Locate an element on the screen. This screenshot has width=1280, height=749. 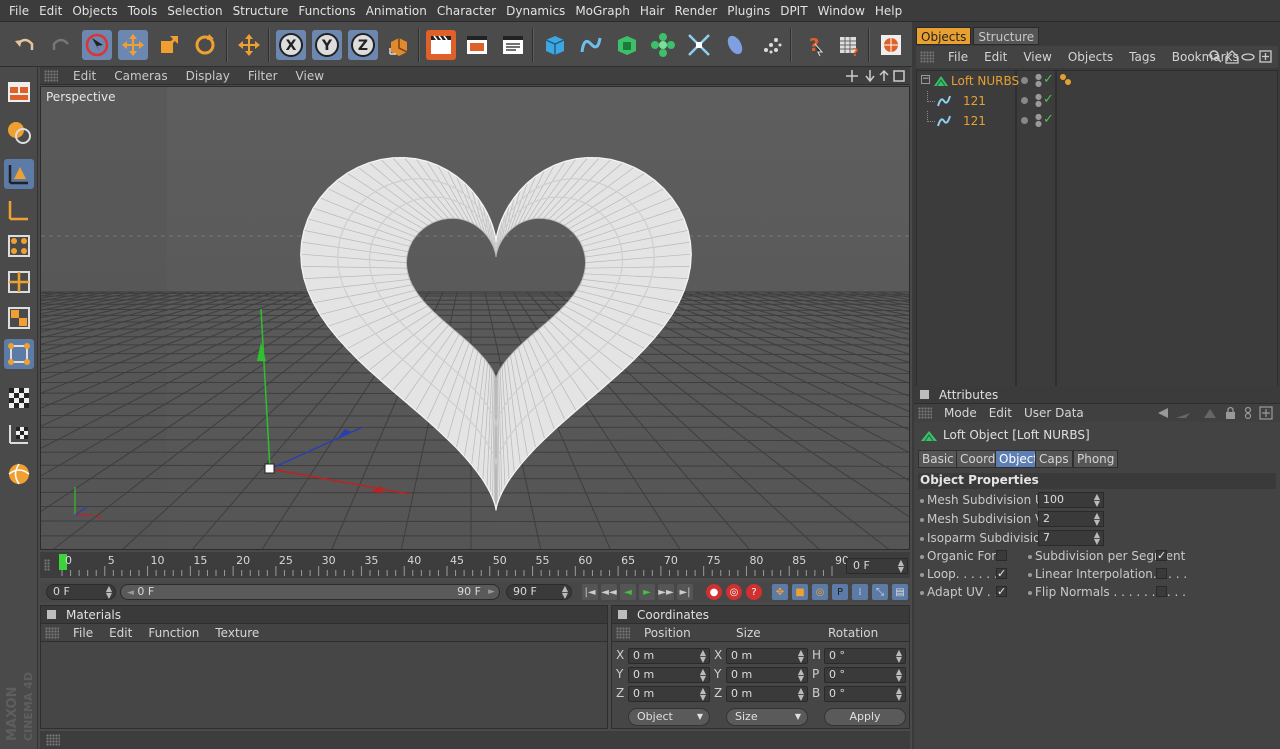
apply-button: Apply is located at coordinates (865, 717).